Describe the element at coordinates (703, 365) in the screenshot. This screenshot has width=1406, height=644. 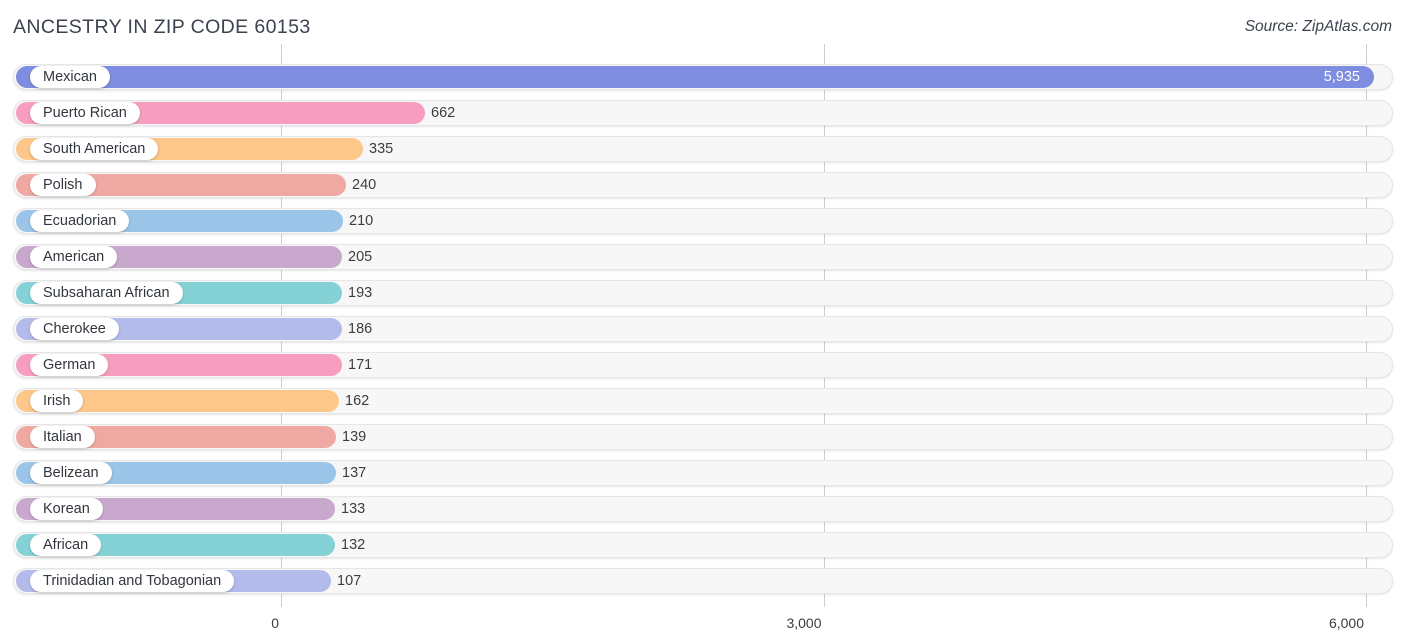
I see `bar-row: 171 German` at that location.